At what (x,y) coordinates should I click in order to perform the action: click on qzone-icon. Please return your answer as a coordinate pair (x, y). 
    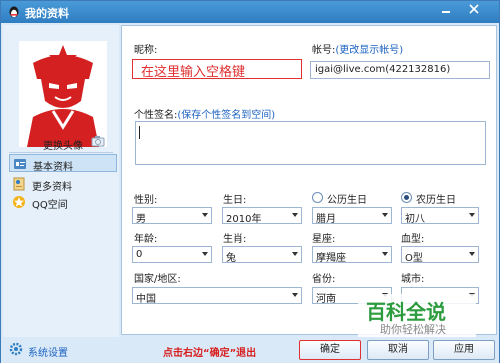
    Looking at the image, I should click on (19, 202).